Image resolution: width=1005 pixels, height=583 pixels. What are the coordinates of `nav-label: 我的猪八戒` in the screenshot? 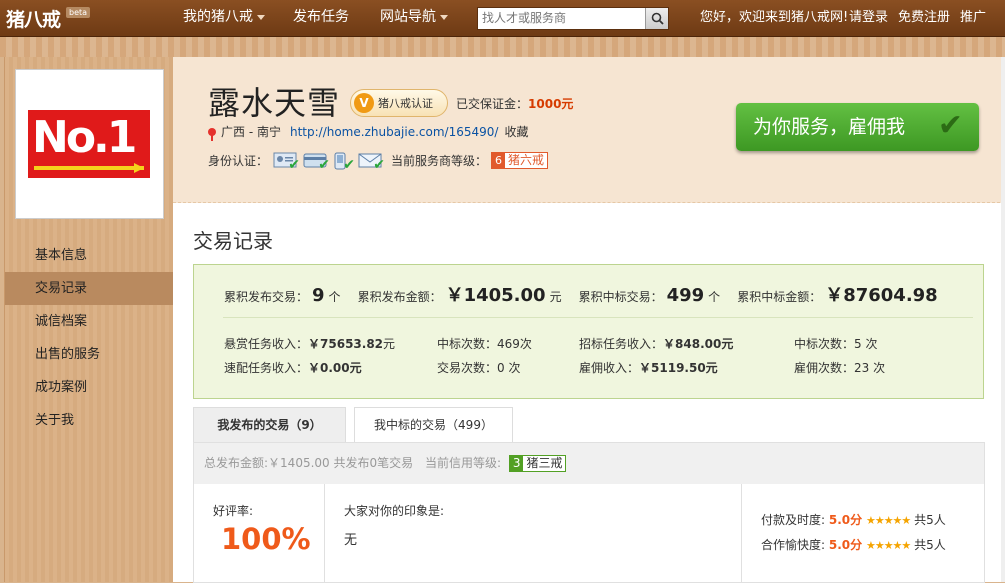 It's located at (218, 17).